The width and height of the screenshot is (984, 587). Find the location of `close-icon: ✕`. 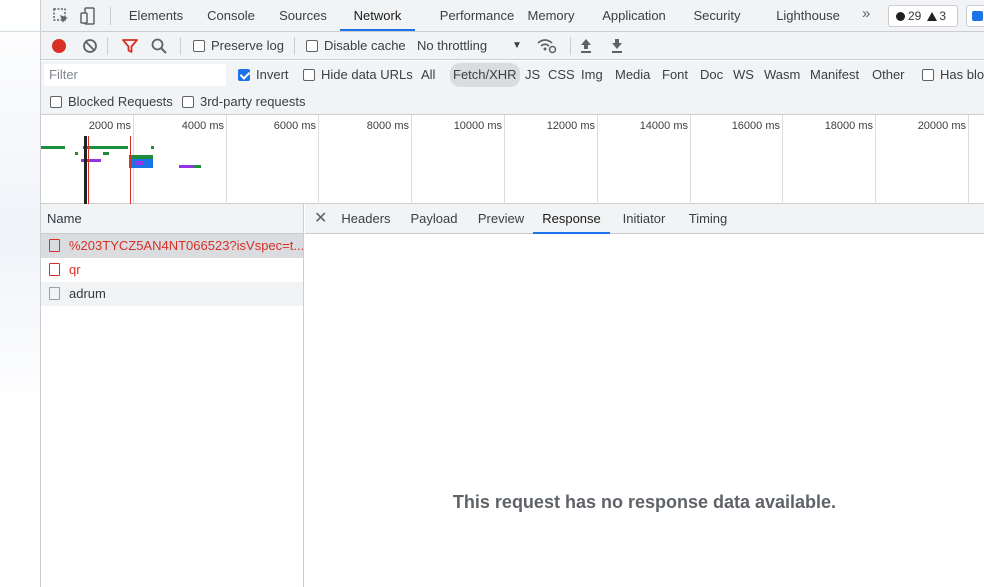

close-icon: ✕ is located at coordinates (320, 218).